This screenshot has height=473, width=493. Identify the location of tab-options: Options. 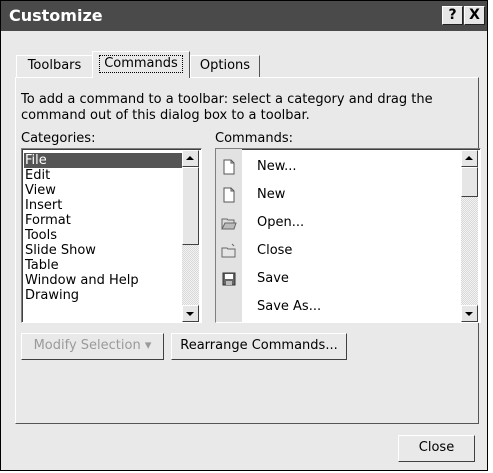
(225, 66).